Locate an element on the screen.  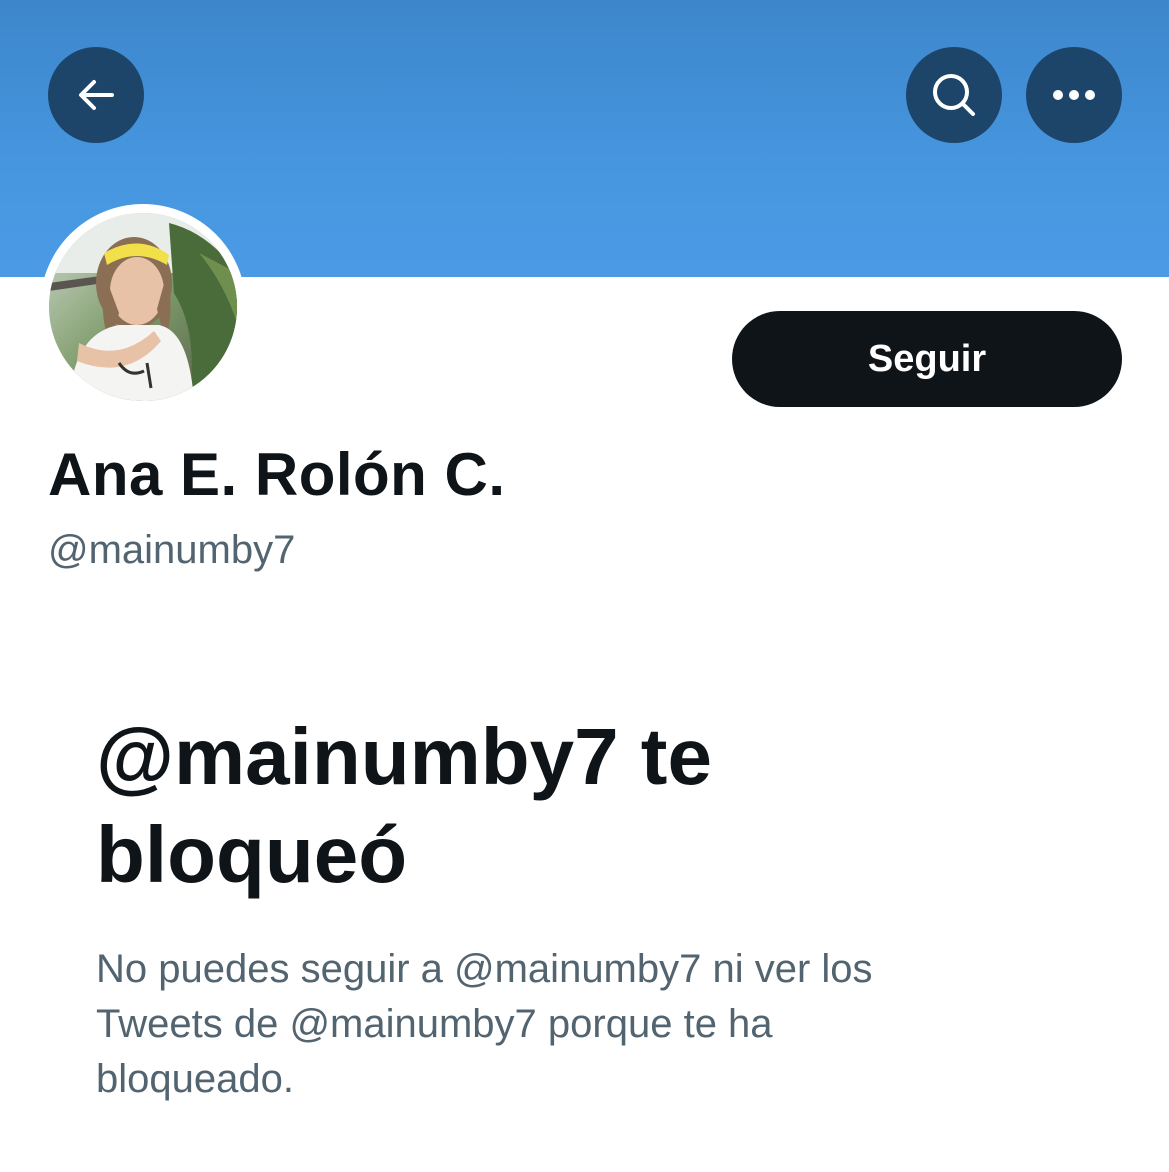
back-button is located at coordinates (96, 95).